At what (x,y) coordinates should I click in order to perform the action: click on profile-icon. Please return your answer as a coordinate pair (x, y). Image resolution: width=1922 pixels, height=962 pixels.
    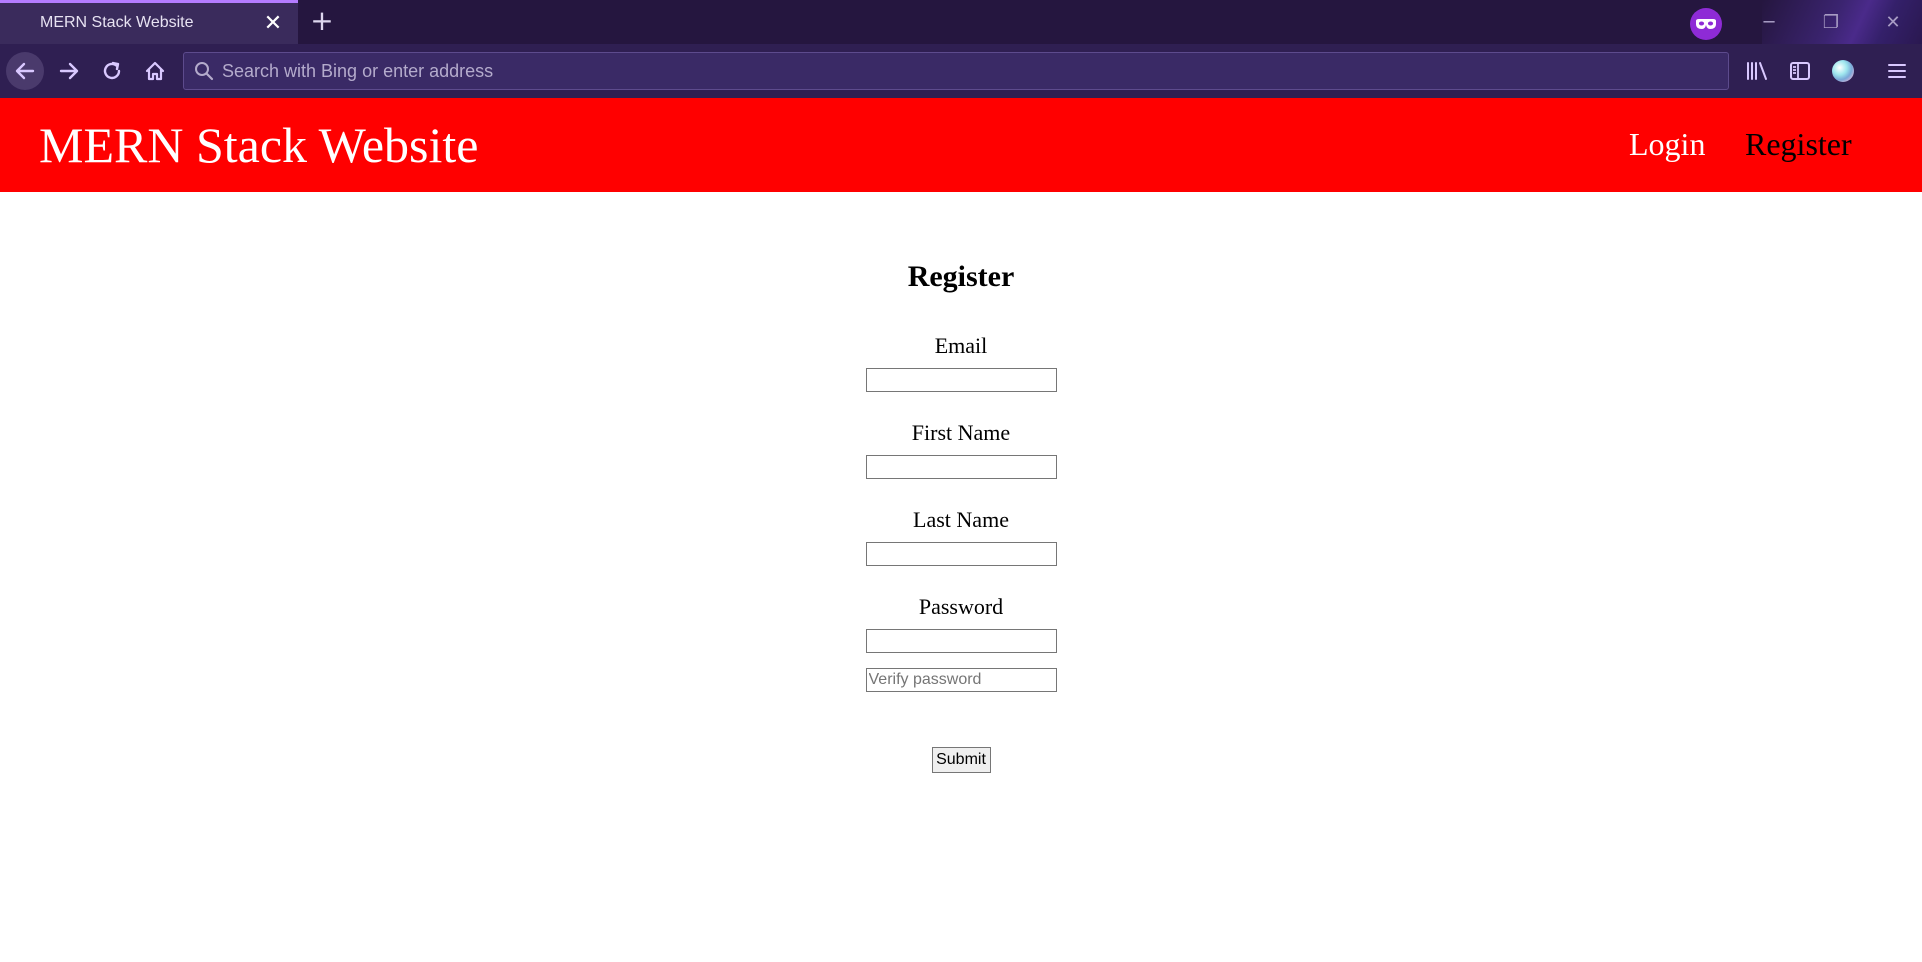
    Looking at the image, I should click on (1843, 71).